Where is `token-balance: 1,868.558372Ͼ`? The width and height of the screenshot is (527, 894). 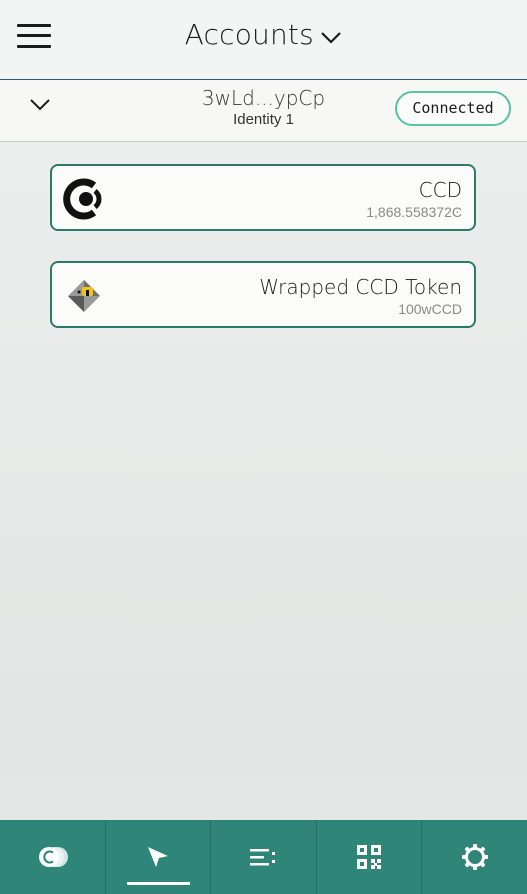 token-balance: 1,868.558372Ͼ is located at coordinates (414, 212).